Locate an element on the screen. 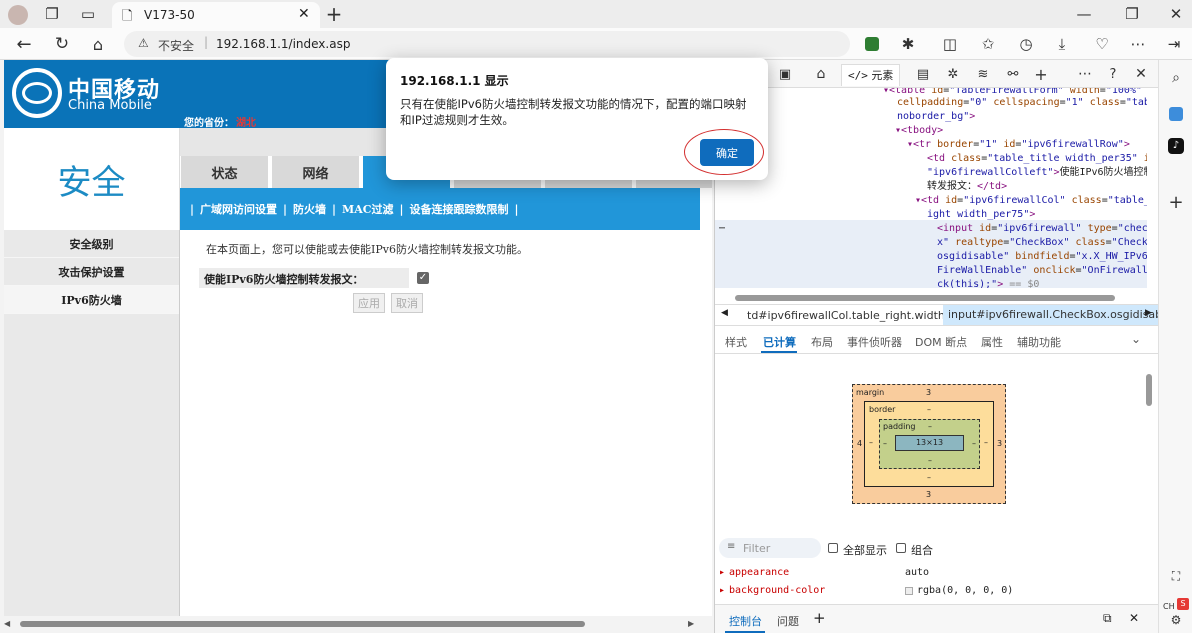 Image resolution: width=1192 pixels, height=633 pixels. settings-icon: ⚙ is located at coordinates (1176, 620).